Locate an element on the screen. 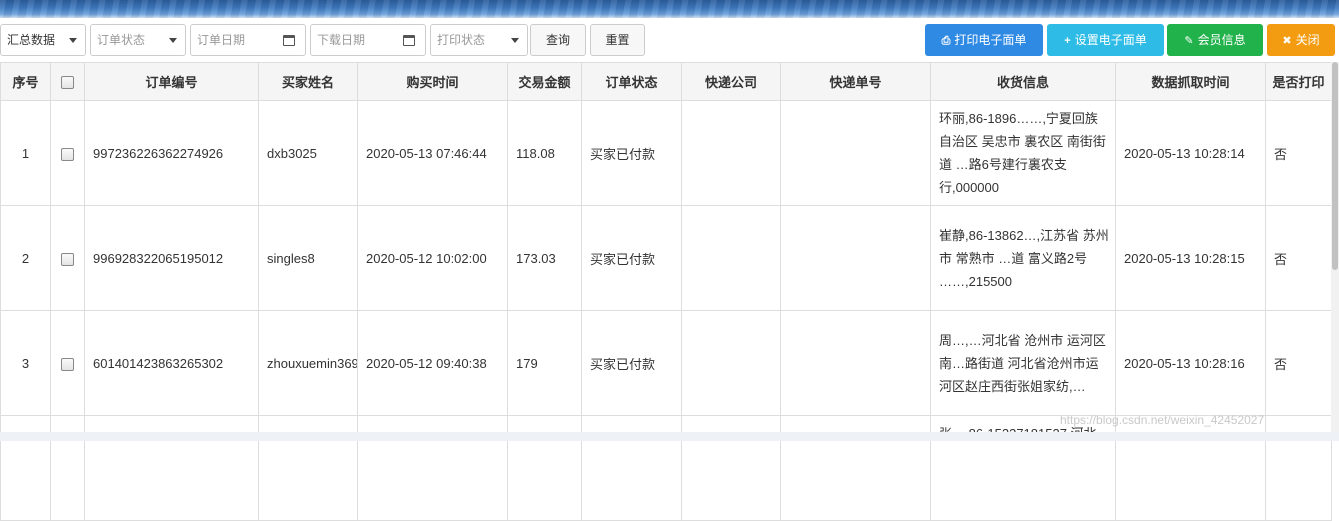  order-status-select: 订单状态 is located at coordinates (138, 40).